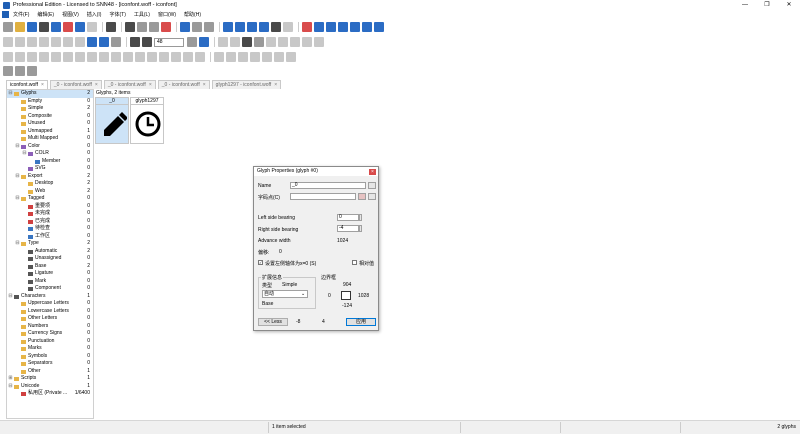  I want to click on export-icon, so click(80, 27).